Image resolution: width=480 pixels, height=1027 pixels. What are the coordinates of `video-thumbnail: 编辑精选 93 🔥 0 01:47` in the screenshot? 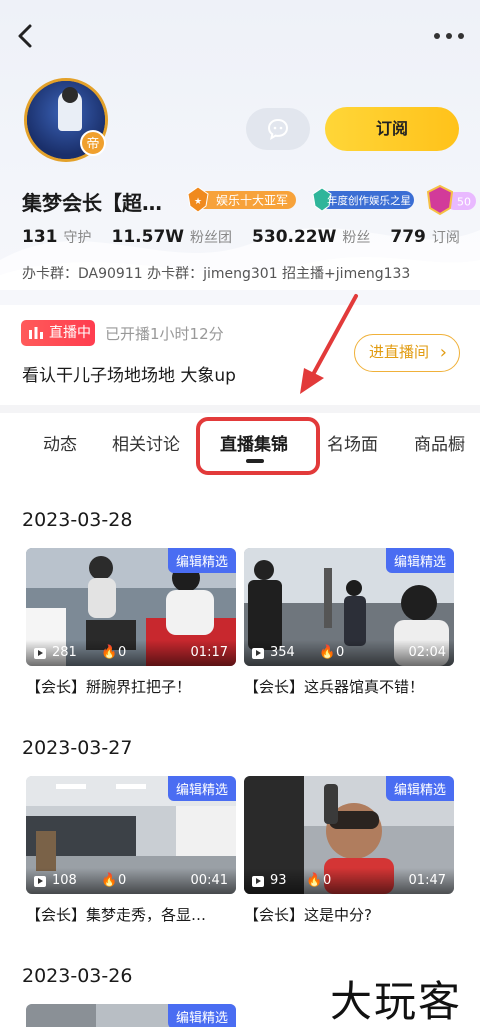 It's located at (349, 835).